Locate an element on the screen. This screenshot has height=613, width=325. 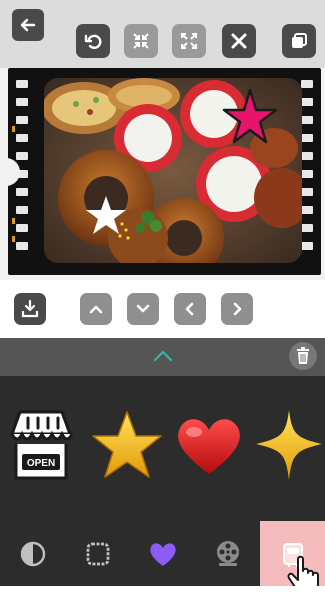
move-left-button is located at coordinates (190, 309).